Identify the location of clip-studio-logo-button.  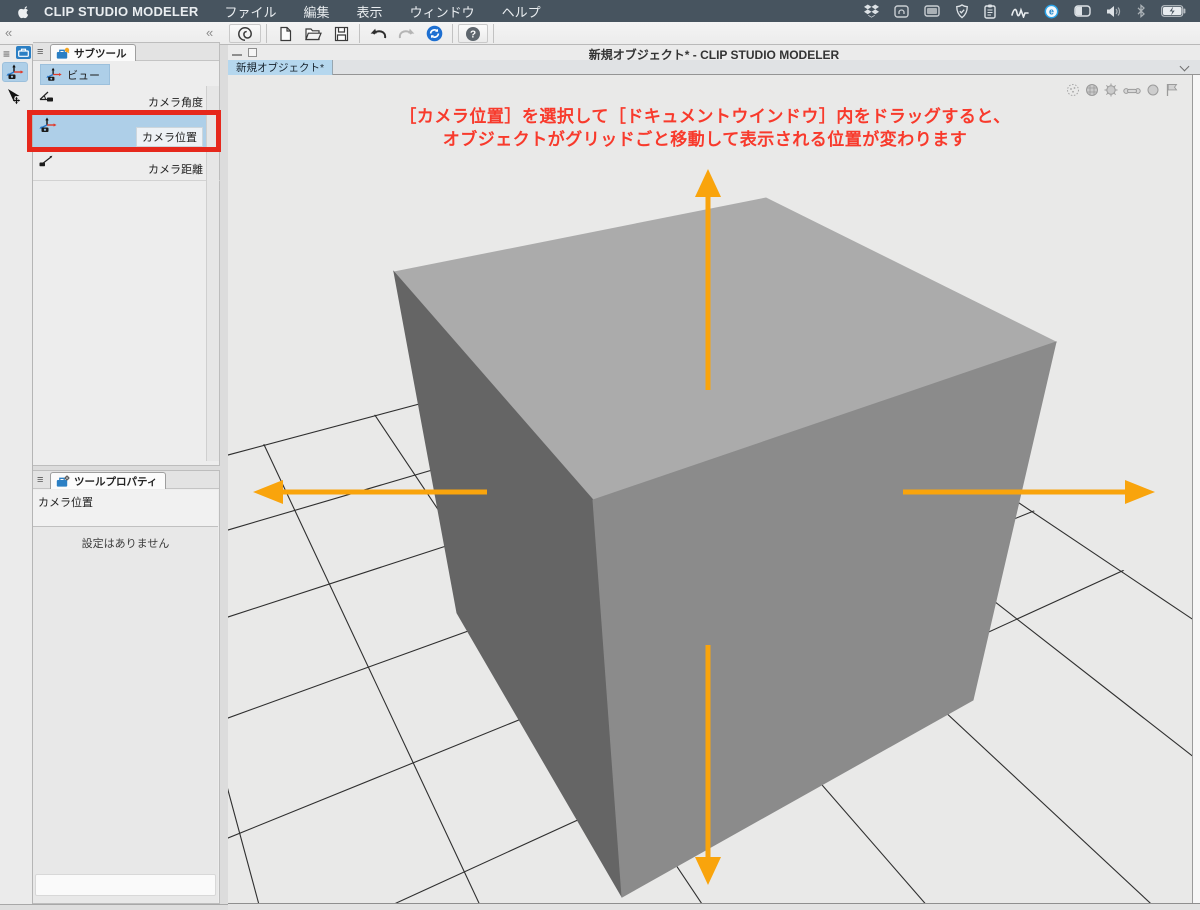
(245, 33).